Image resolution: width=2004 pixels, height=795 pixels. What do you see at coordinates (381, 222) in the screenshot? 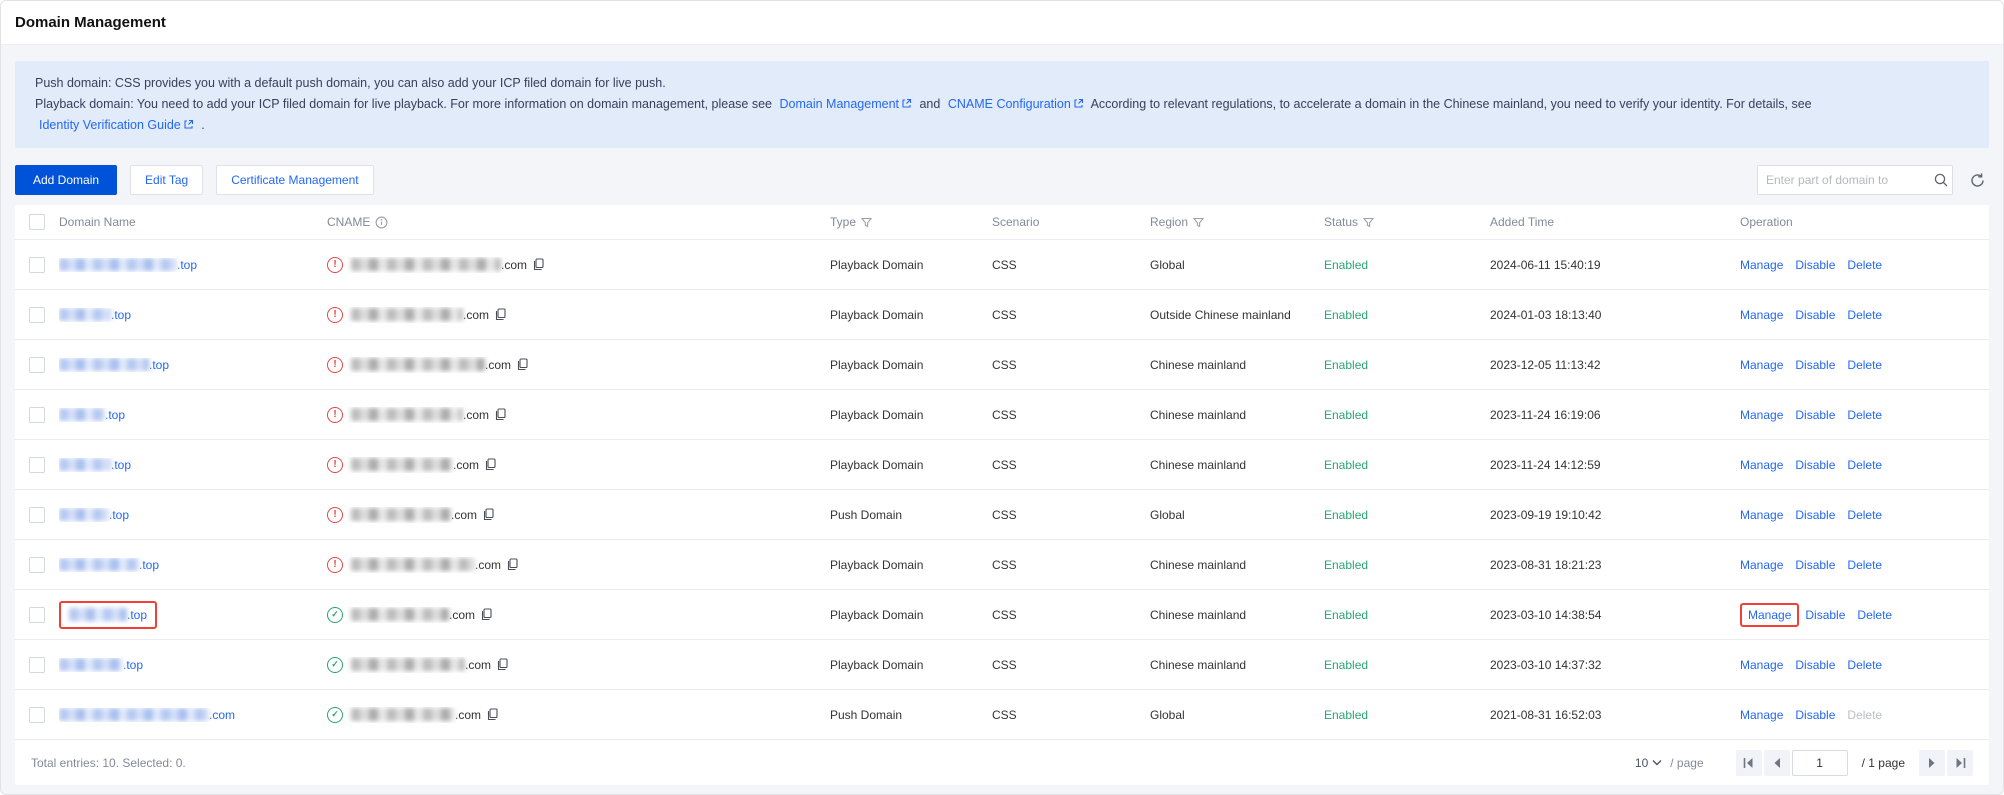
I see `info-icon` at bounding box center [381, 222].